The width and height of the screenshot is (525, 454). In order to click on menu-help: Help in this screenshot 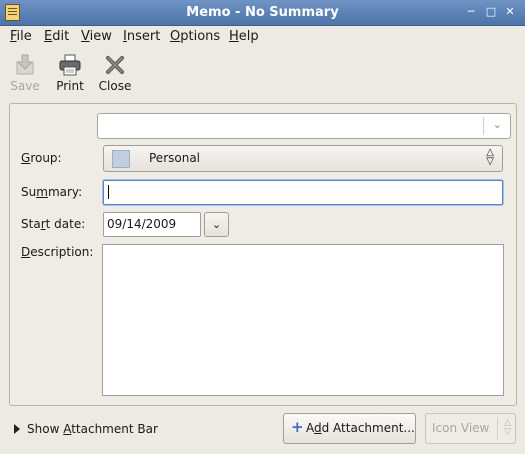, I will do `click(244, 36)`.